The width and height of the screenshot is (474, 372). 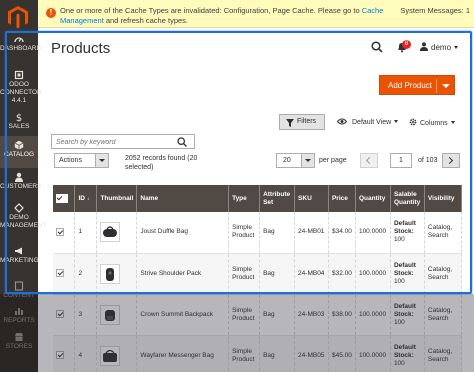 I want to click on cell-price: $34.00, so click(x=342, y=233).